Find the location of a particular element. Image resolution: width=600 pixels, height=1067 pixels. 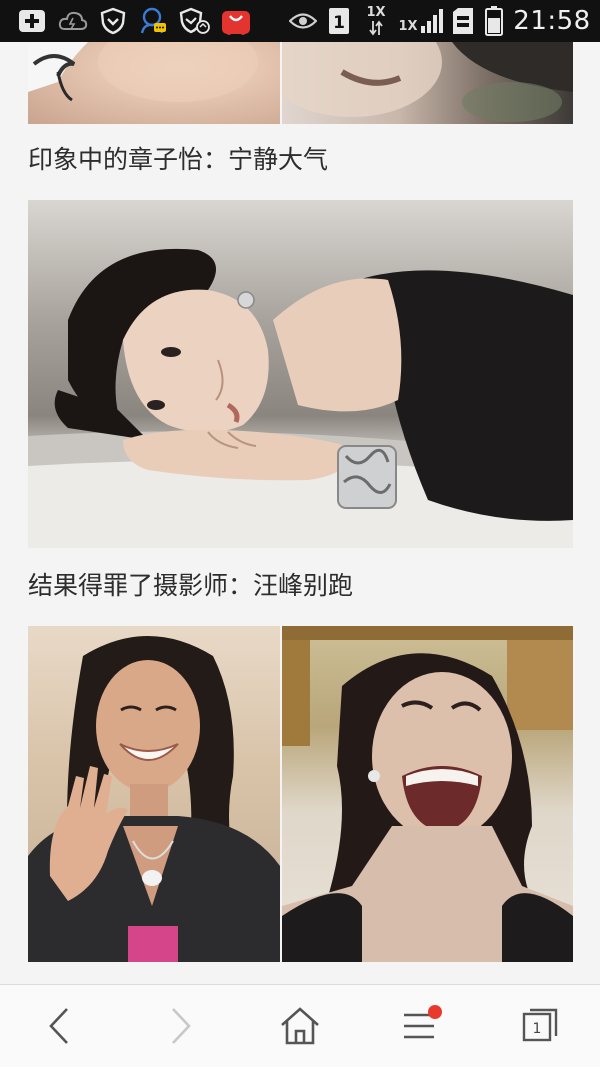

cloud-icon is located at coordinates (73, 21).